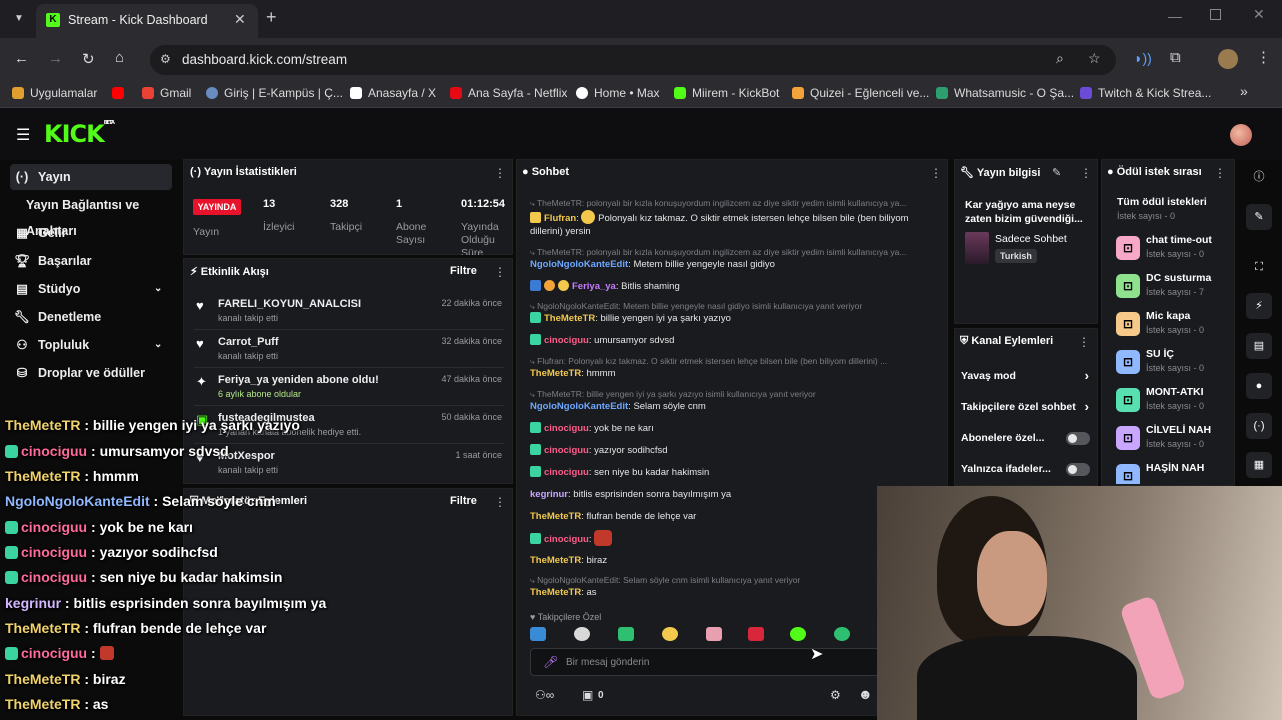 This screenshot has height=720, width=1282. What do you see at coordinates (1026, 408) in the screenshot?
I see `followers-only-row: Takipçilere özel sohbet ›` at bounding box center [1026, 408].